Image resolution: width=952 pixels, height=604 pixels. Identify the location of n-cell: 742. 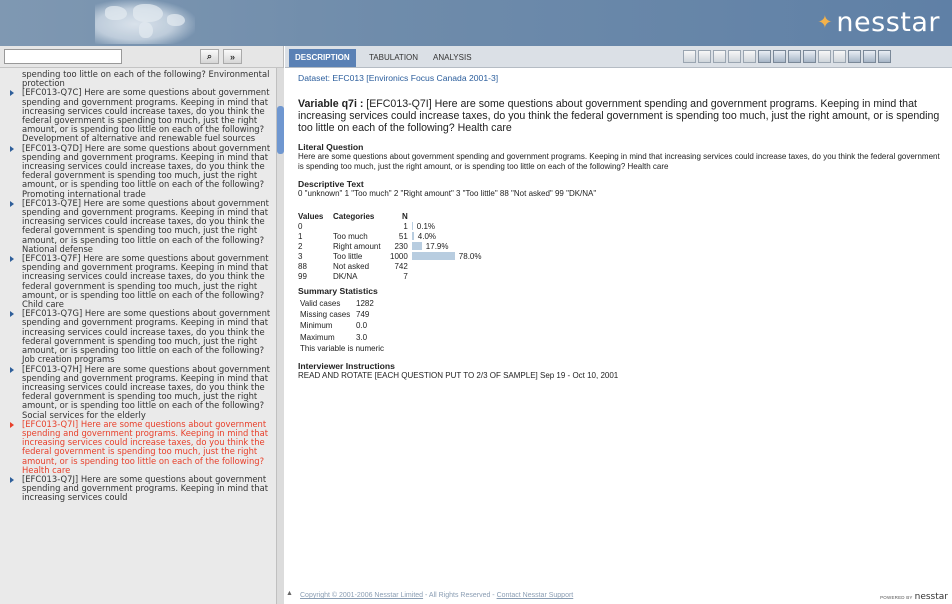
(401, 266).